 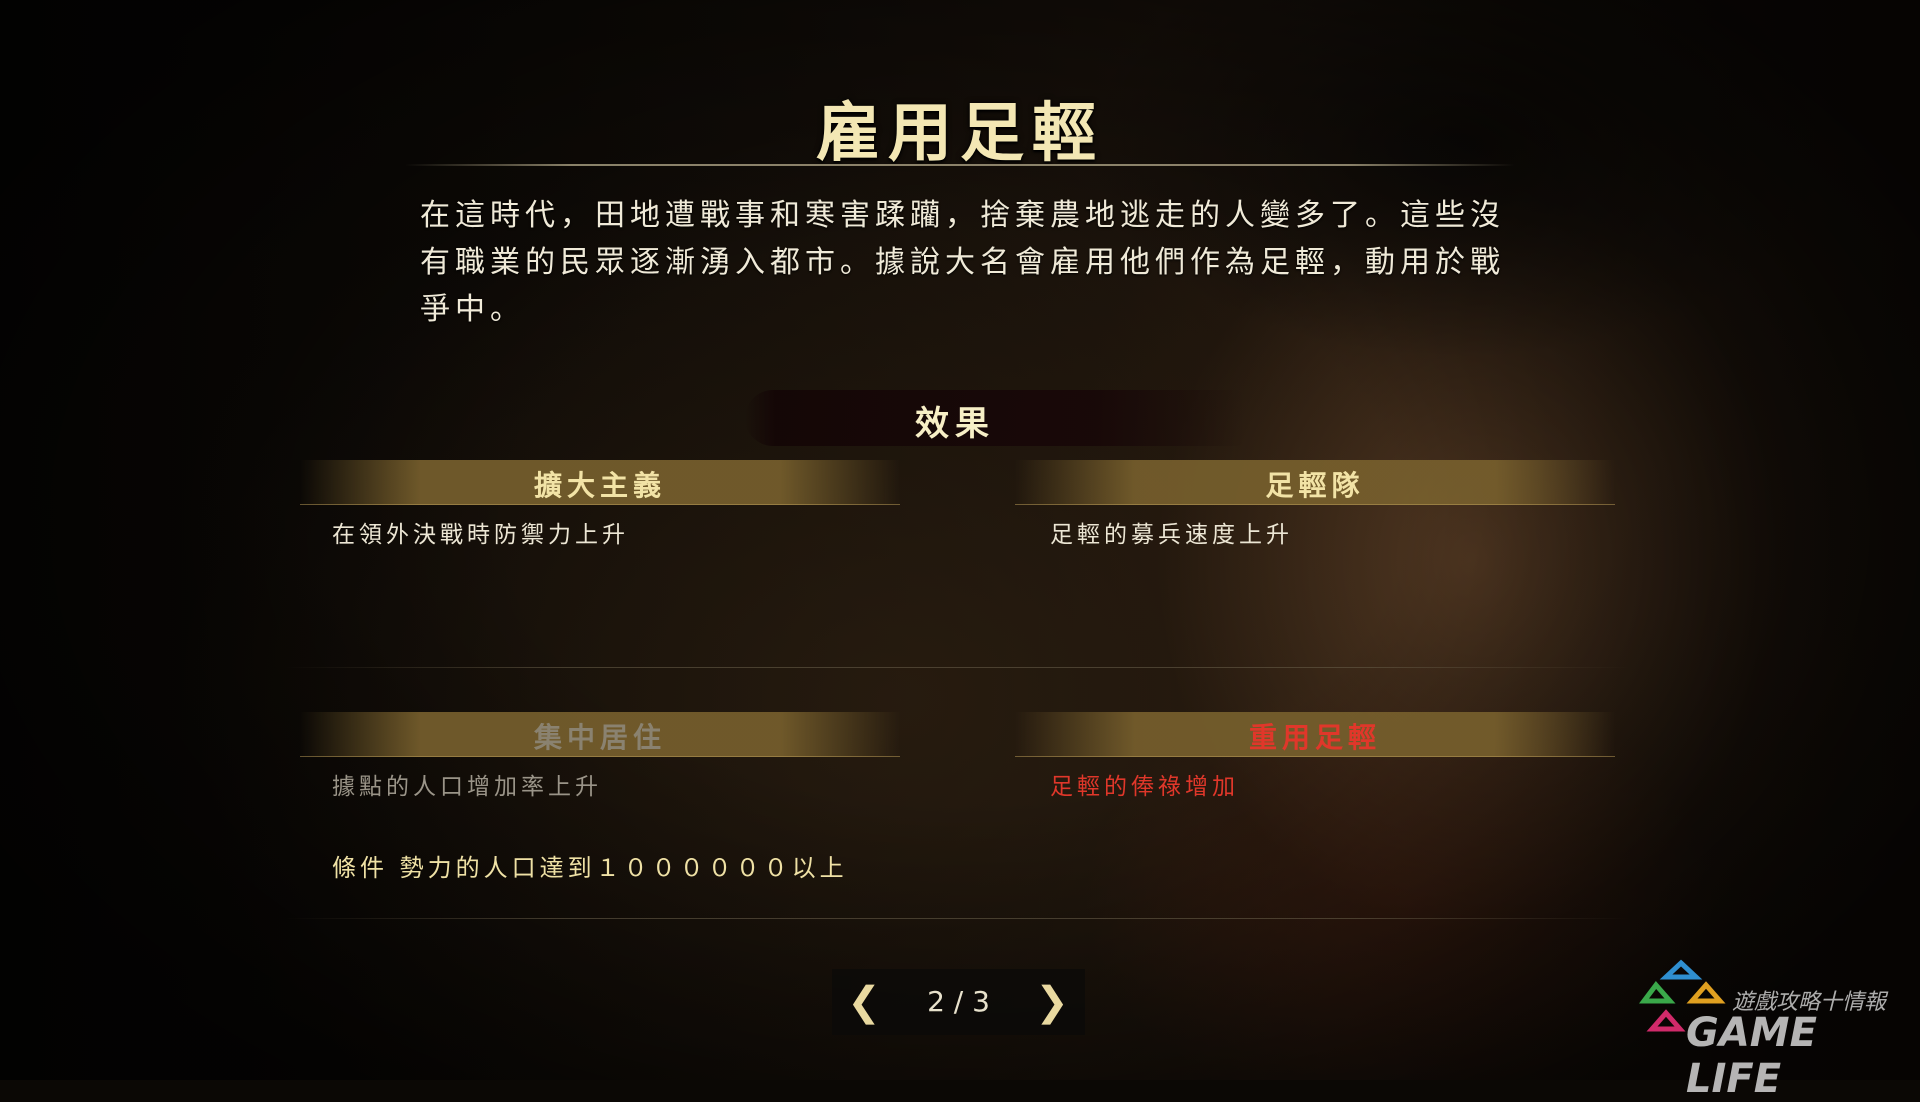 What do you see at coordinates (600, 484) in the screenshot?
I see `policy-name-1: 擴大主義` at bounding box center [600, 484].